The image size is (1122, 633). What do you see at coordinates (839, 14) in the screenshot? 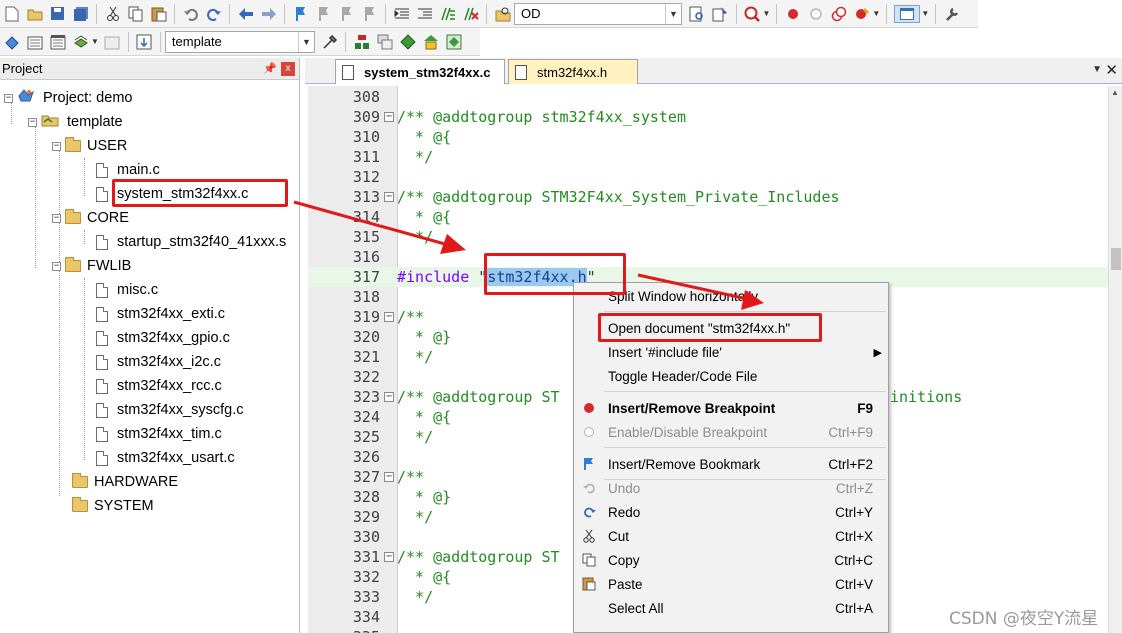
I see `disable-breakpoints-icon` at bounding box center [839, 14].